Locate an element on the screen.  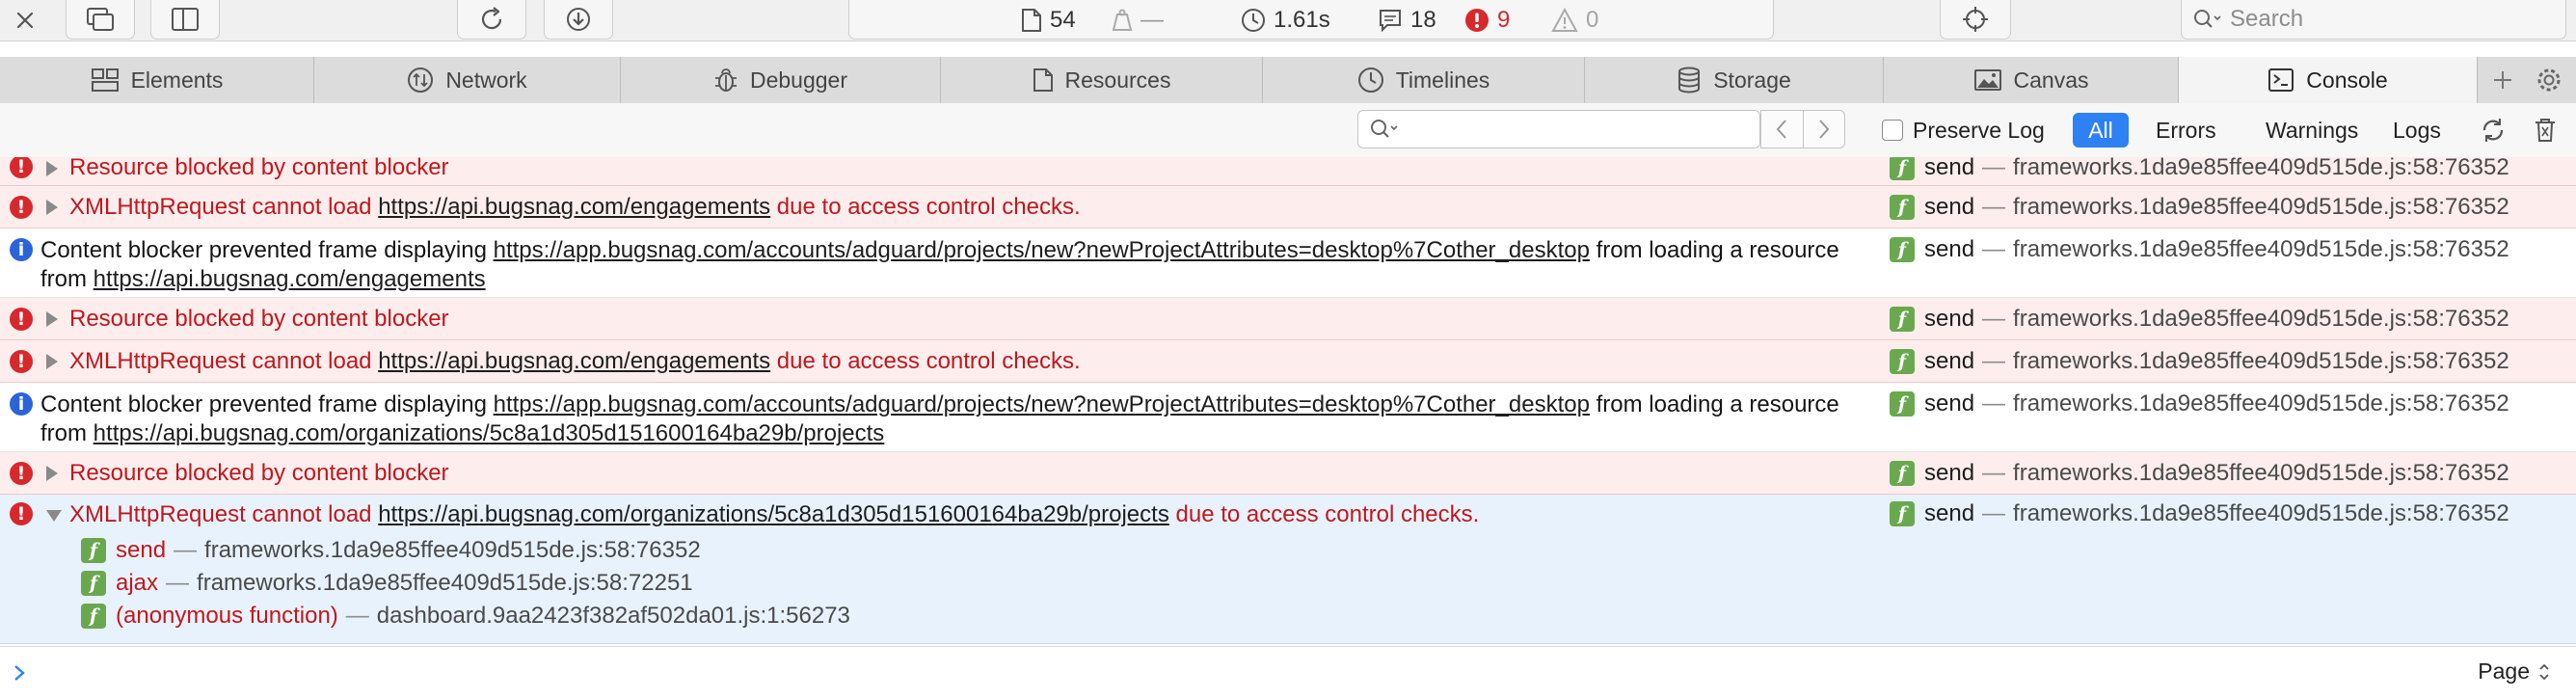
resources-count: 54 is located at coordinates (1048, 20).